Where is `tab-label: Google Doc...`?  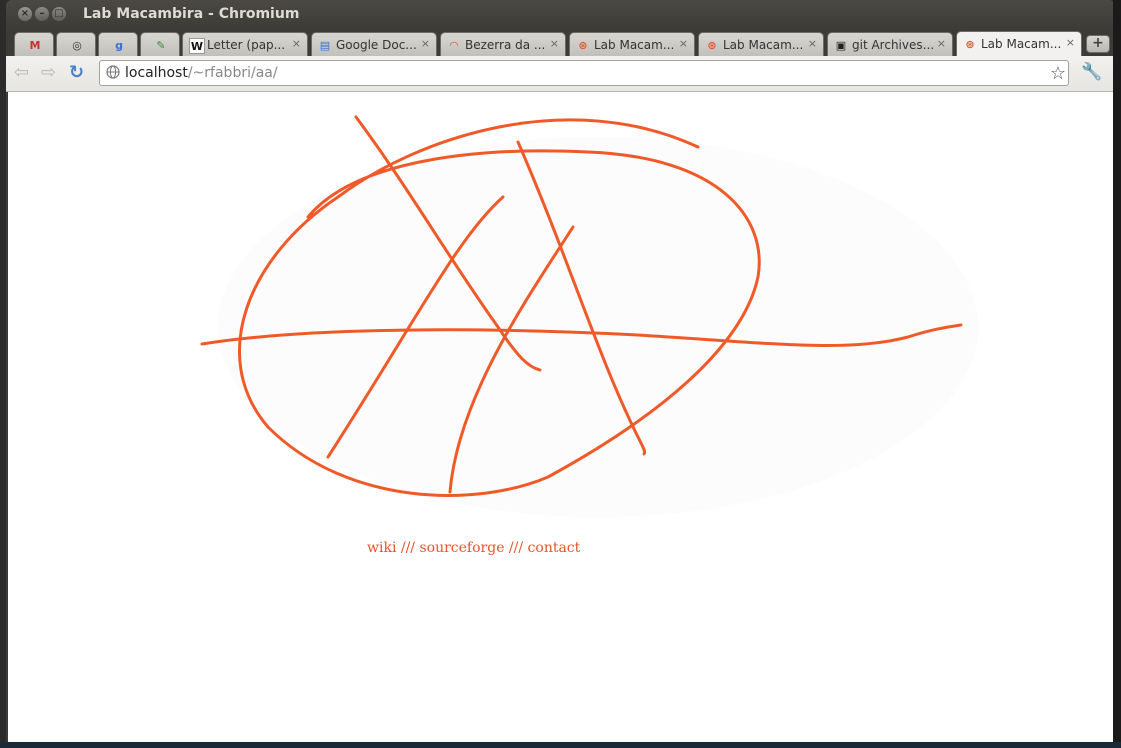 tab-label: Google Doc... is located at coordinates (376, 45).